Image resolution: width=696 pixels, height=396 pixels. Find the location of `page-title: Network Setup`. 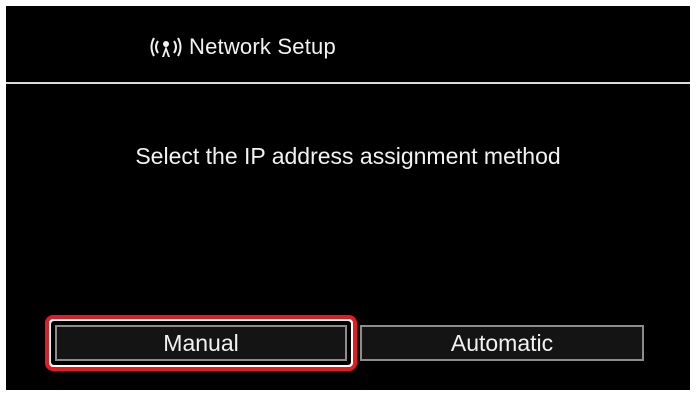

page-title: Network Setup is located at coordinates (262, 46).